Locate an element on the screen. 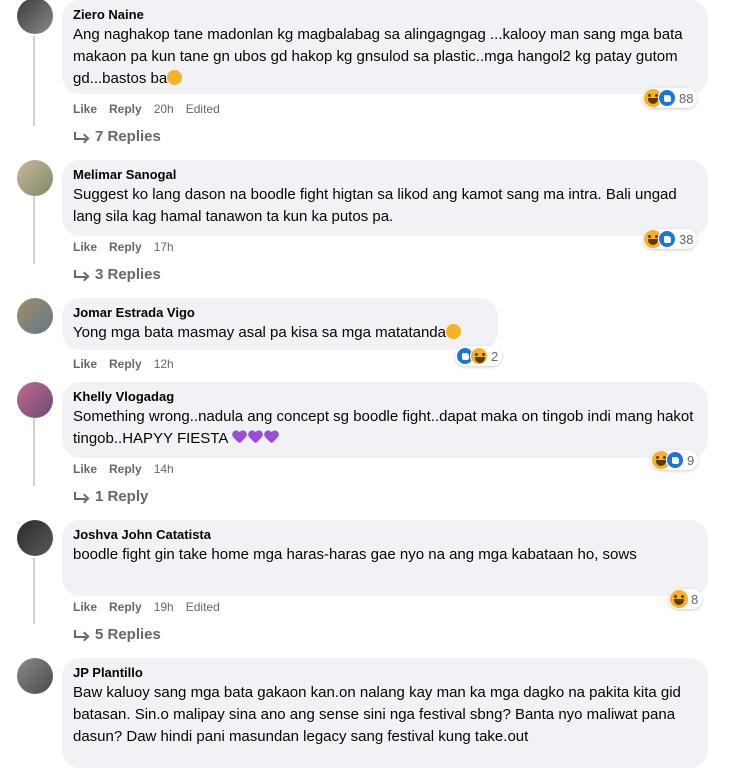 The width and height of the screenshot is (750, 768). view-replies-button: 5 Replies is located at coordinates (117, 634).